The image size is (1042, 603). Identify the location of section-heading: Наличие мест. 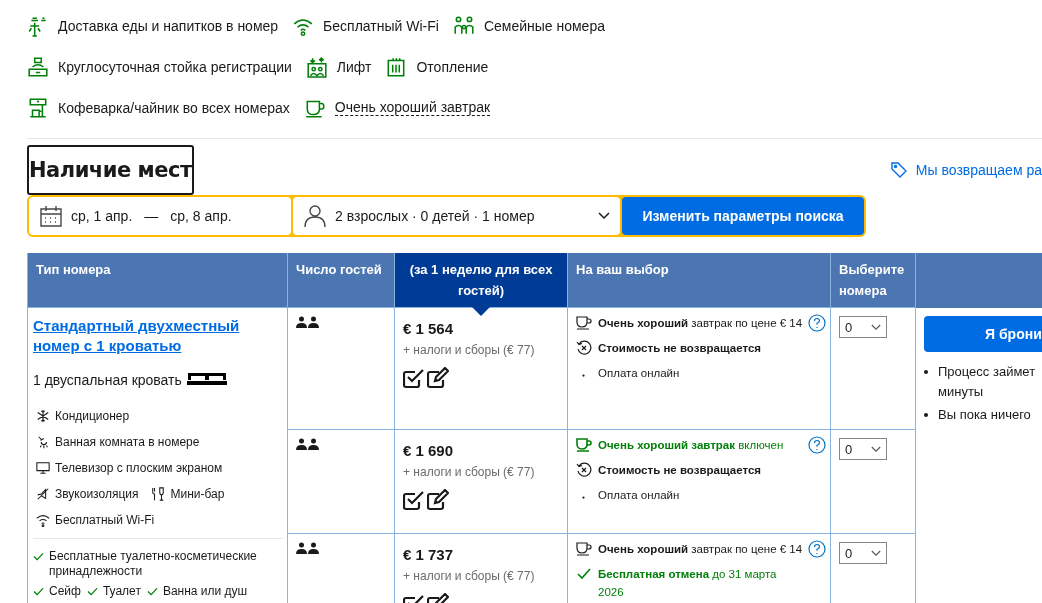
(110, 170).